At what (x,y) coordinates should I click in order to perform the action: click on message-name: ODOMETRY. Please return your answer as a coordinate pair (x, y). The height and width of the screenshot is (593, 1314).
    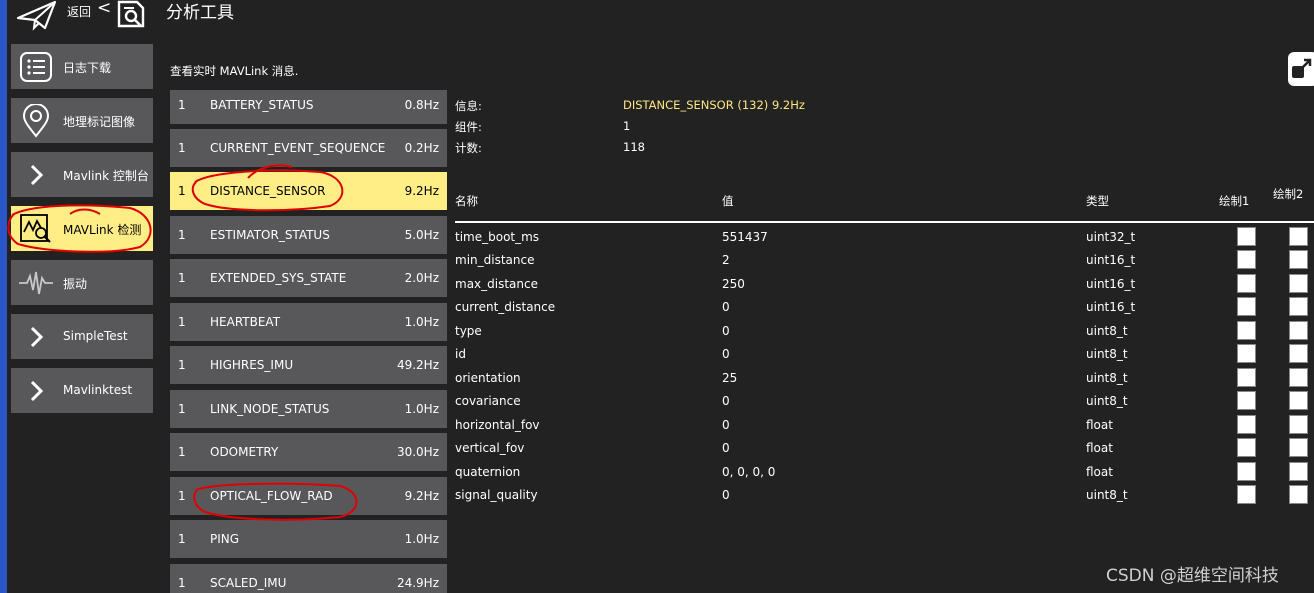
    Looking at the image, I should click on (244, 452).